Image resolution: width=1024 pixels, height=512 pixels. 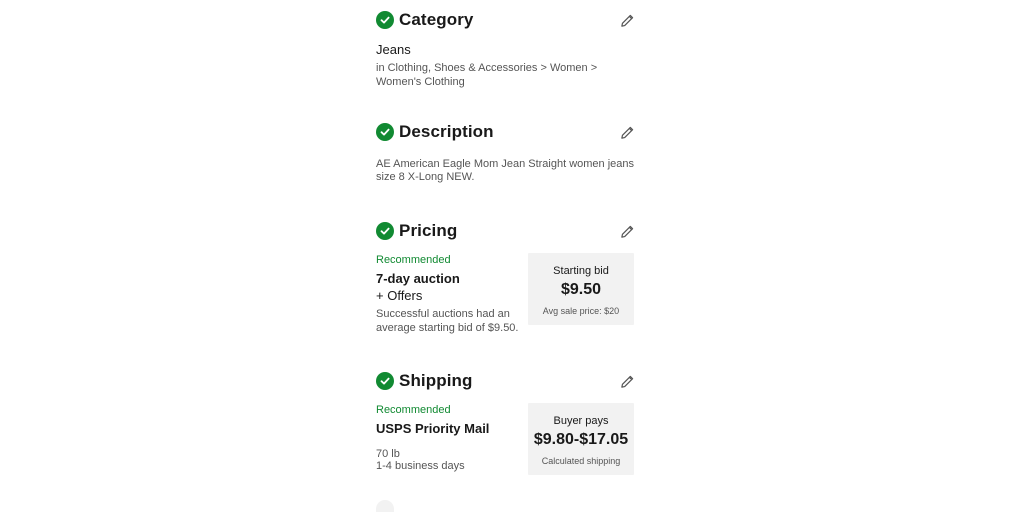 I want to click on pricing-hint-line1: Successful auctions had an, so click(x=443, y=314).